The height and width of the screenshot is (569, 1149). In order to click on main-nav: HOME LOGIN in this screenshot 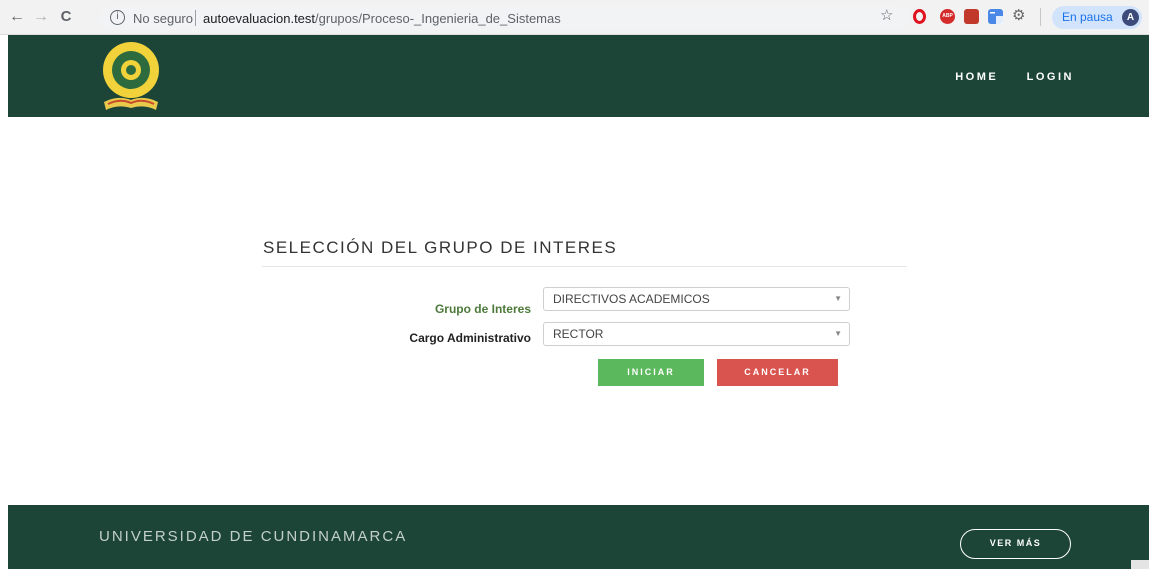, I will do `click(1002, 76)`.